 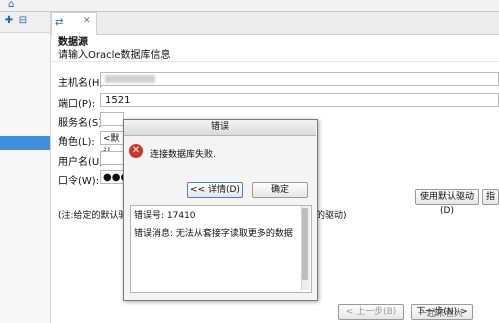 What do you see at coordinates (275, 23) in the screenshot?
I see `tab-strip` at bounding box center [275, 23].